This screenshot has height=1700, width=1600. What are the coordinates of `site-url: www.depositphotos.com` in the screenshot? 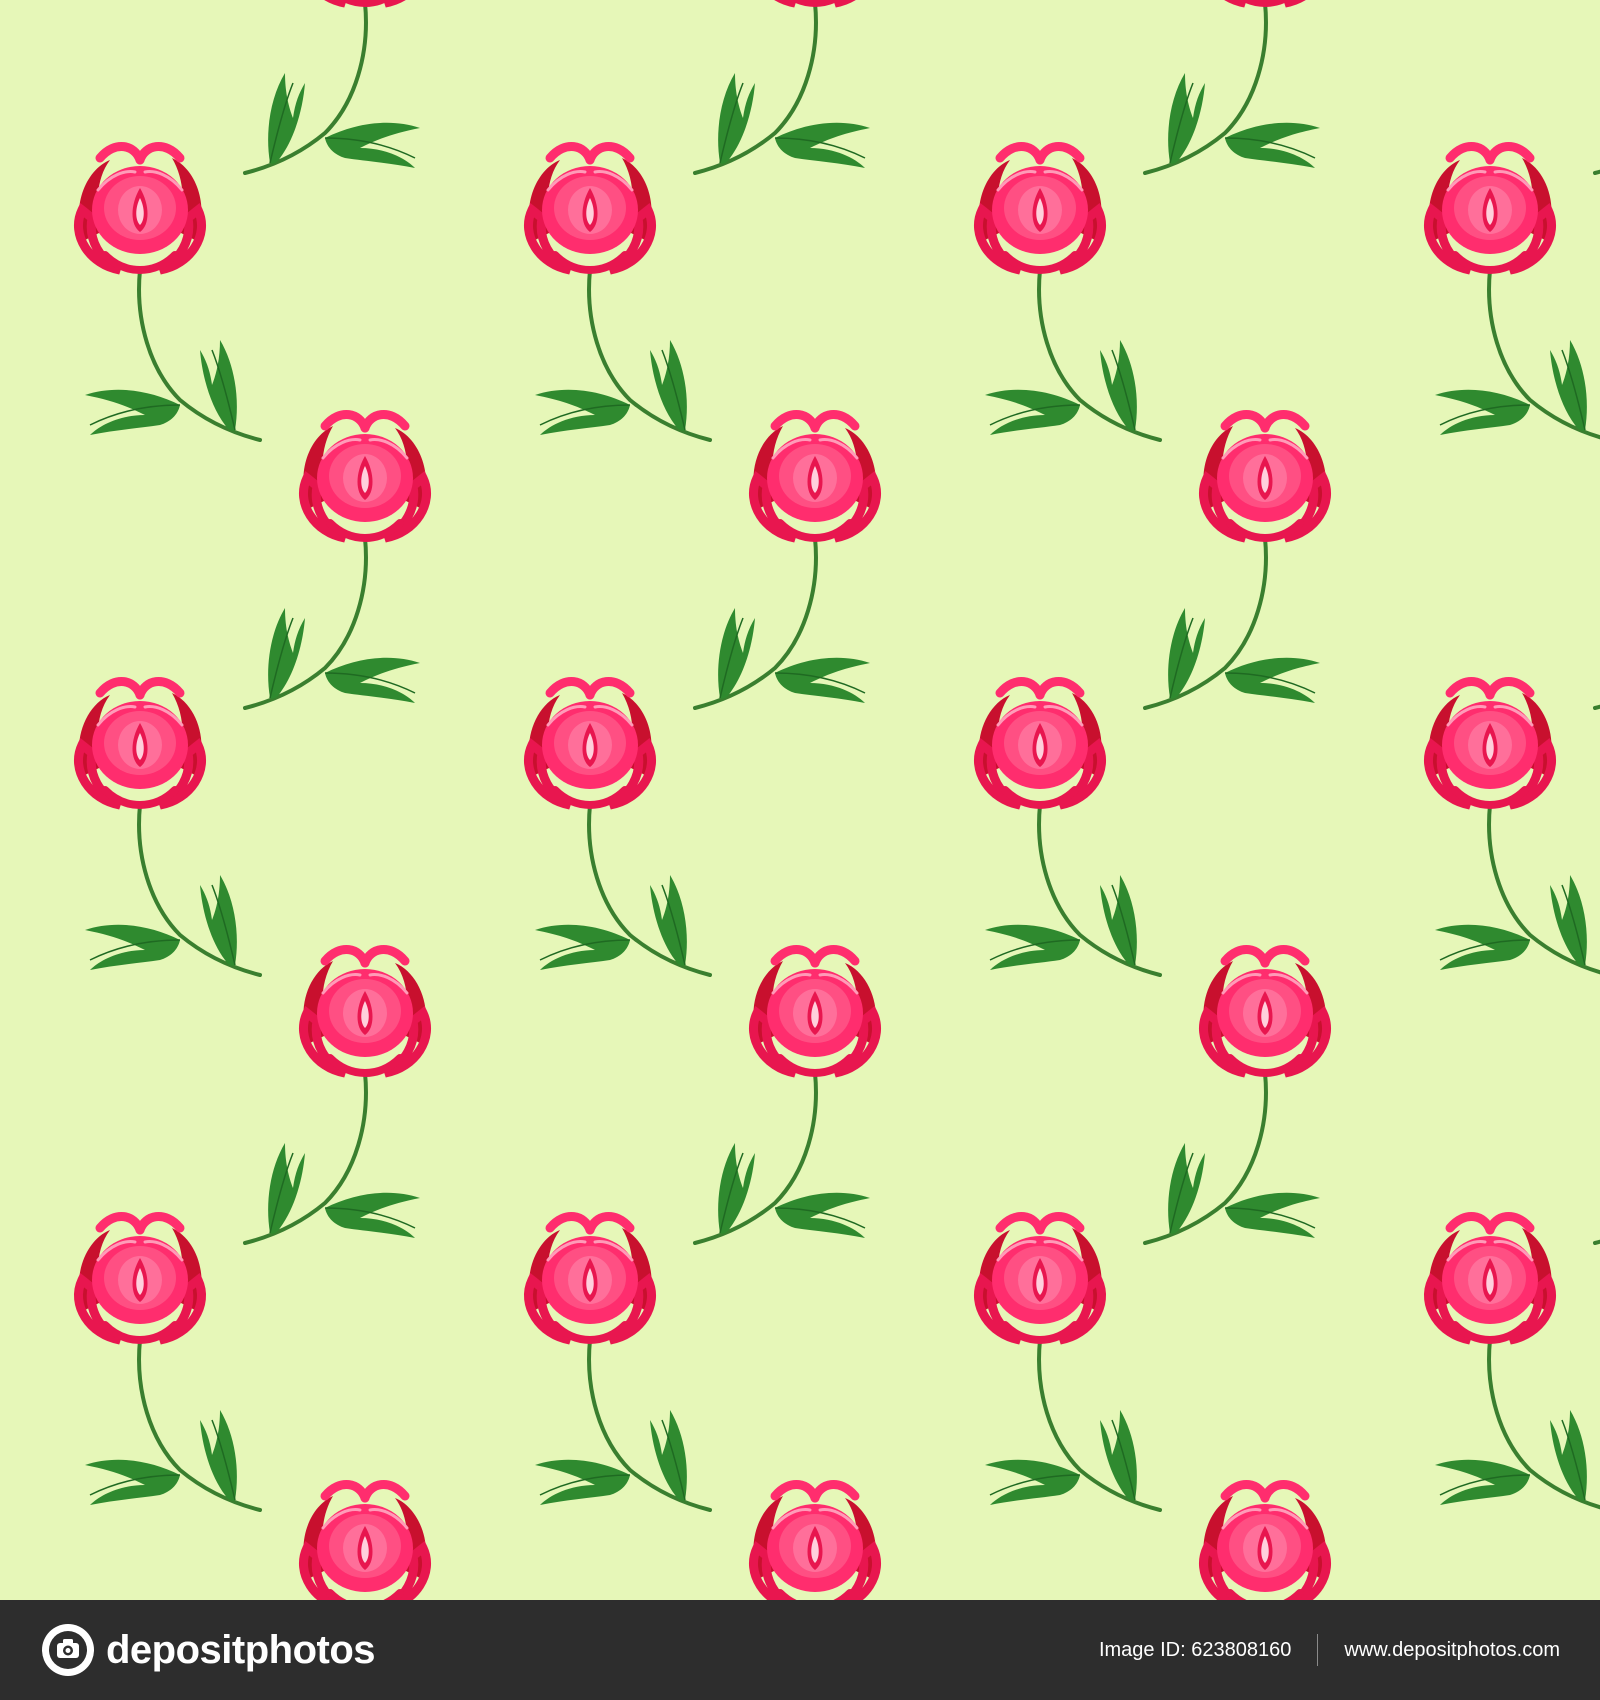 It's located at (1452, 1649).